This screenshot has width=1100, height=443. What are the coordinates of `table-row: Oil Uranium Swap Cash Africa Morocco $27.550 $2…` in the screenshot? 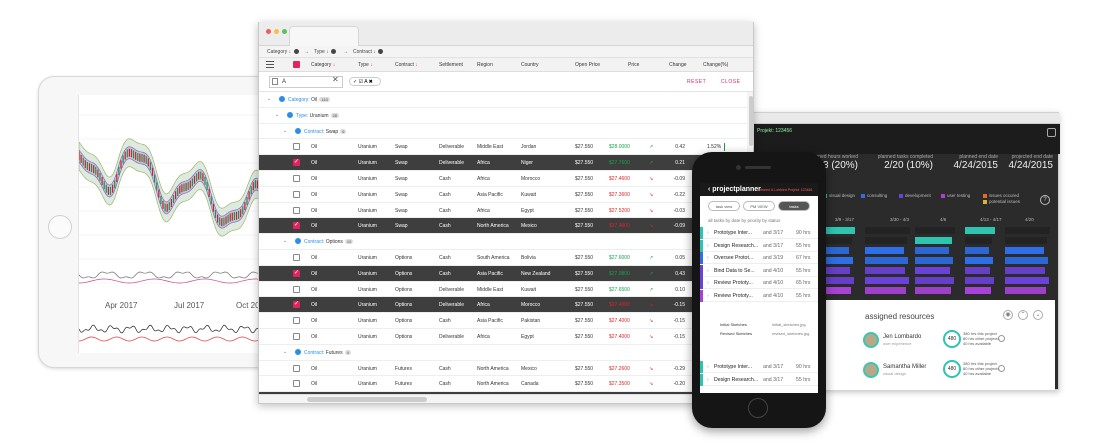 It's located at (503, 179).